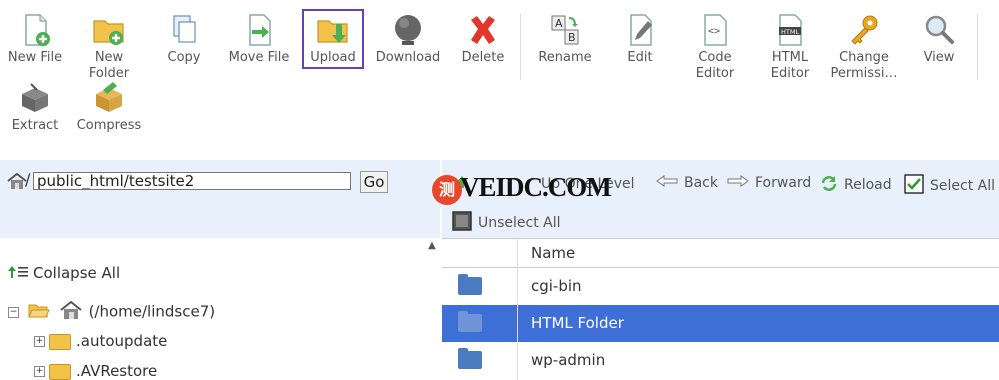  Describe the element at coordinates (109, 98) in the screenshot. I see `compress-icon` at that location.